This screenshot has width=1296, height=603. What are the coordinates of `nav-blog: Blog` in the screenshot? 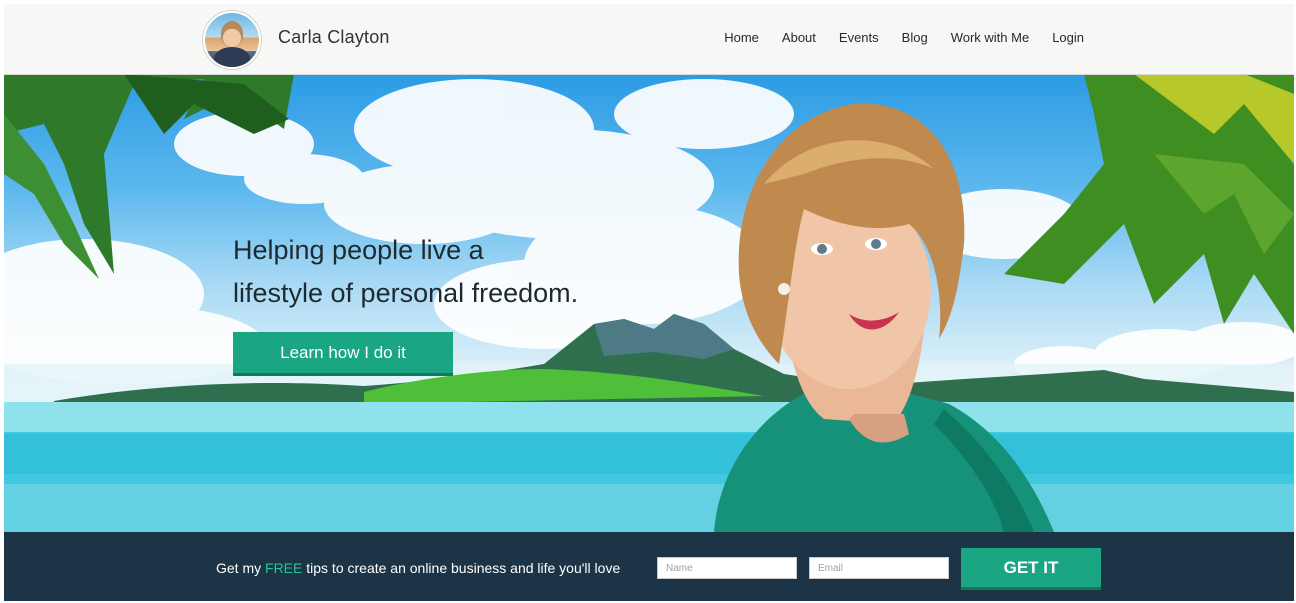 It's located at (915, 37).